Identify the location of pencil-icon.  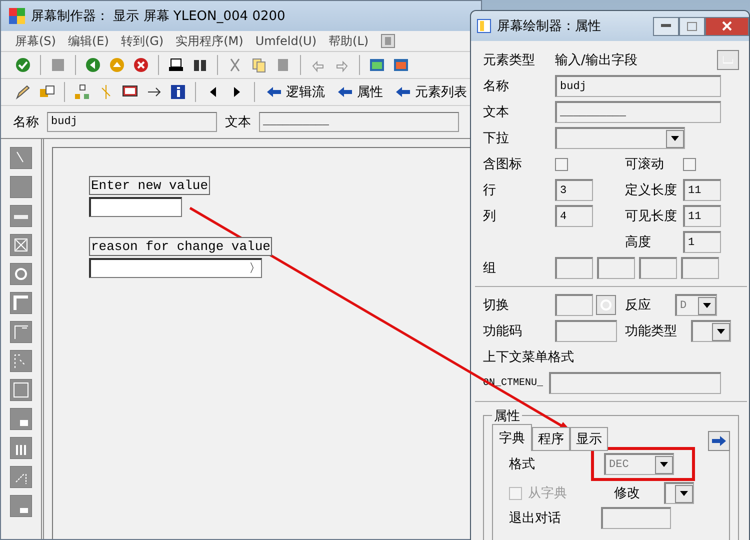
(23, 92).